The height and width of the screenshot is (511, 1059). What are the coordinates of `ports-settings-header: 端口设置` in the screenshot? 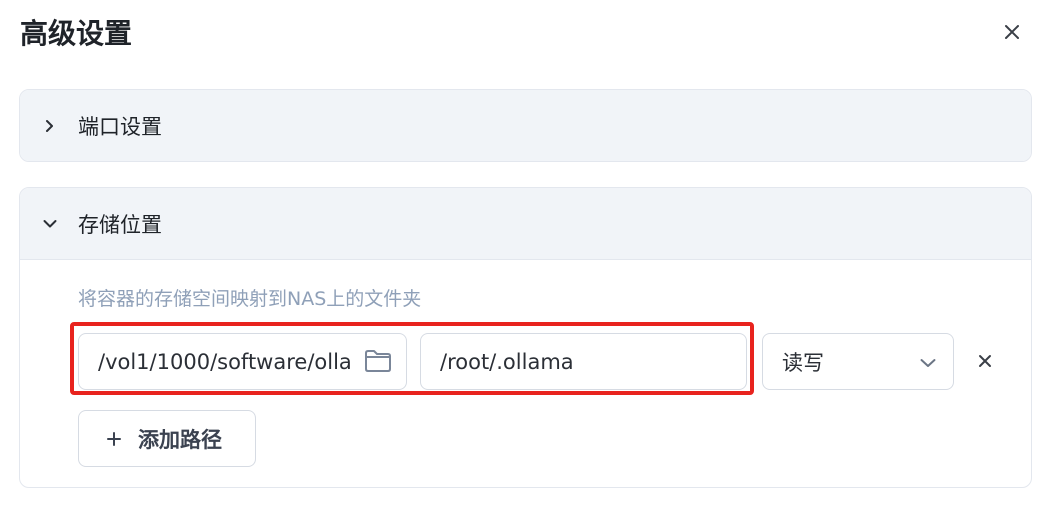 It's located at (525, 125).